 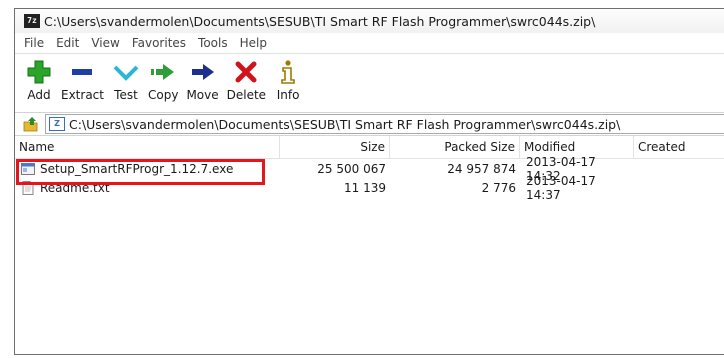 I want to click on info-icon, so click(x=288, y=72).